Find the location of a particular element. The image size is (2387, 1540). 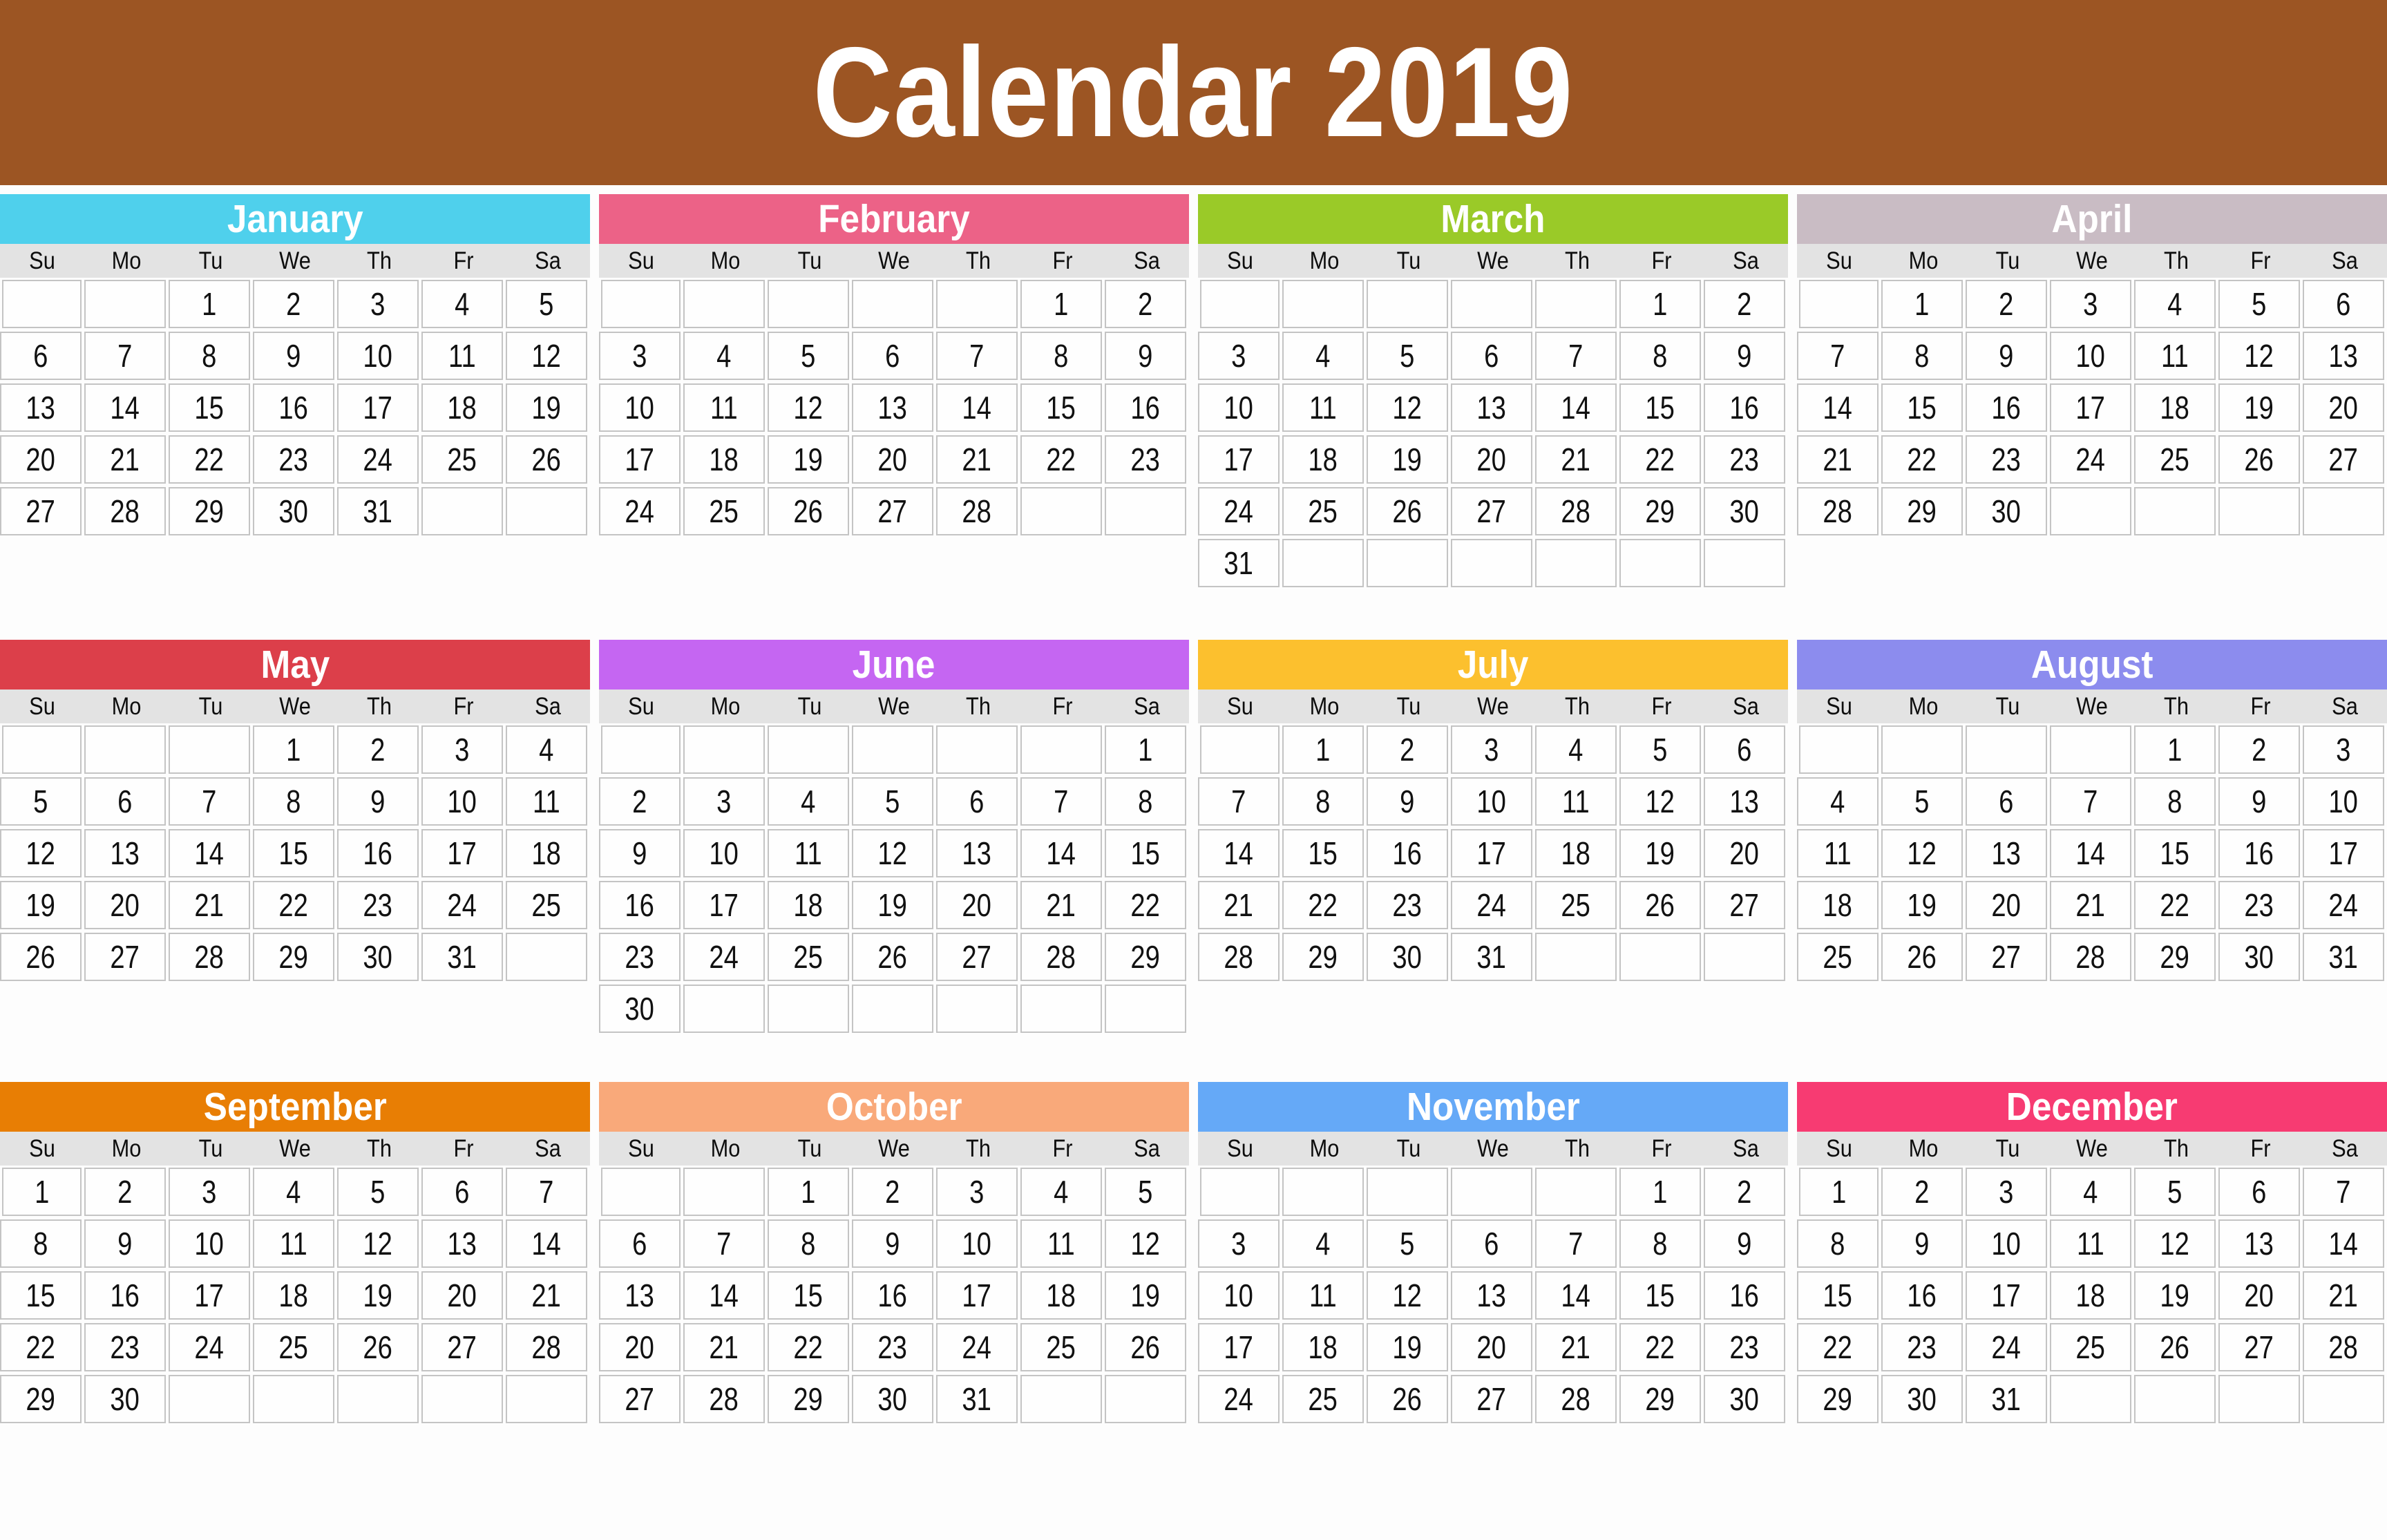

day-cell: 19 is located at coordinates (1922, 905).